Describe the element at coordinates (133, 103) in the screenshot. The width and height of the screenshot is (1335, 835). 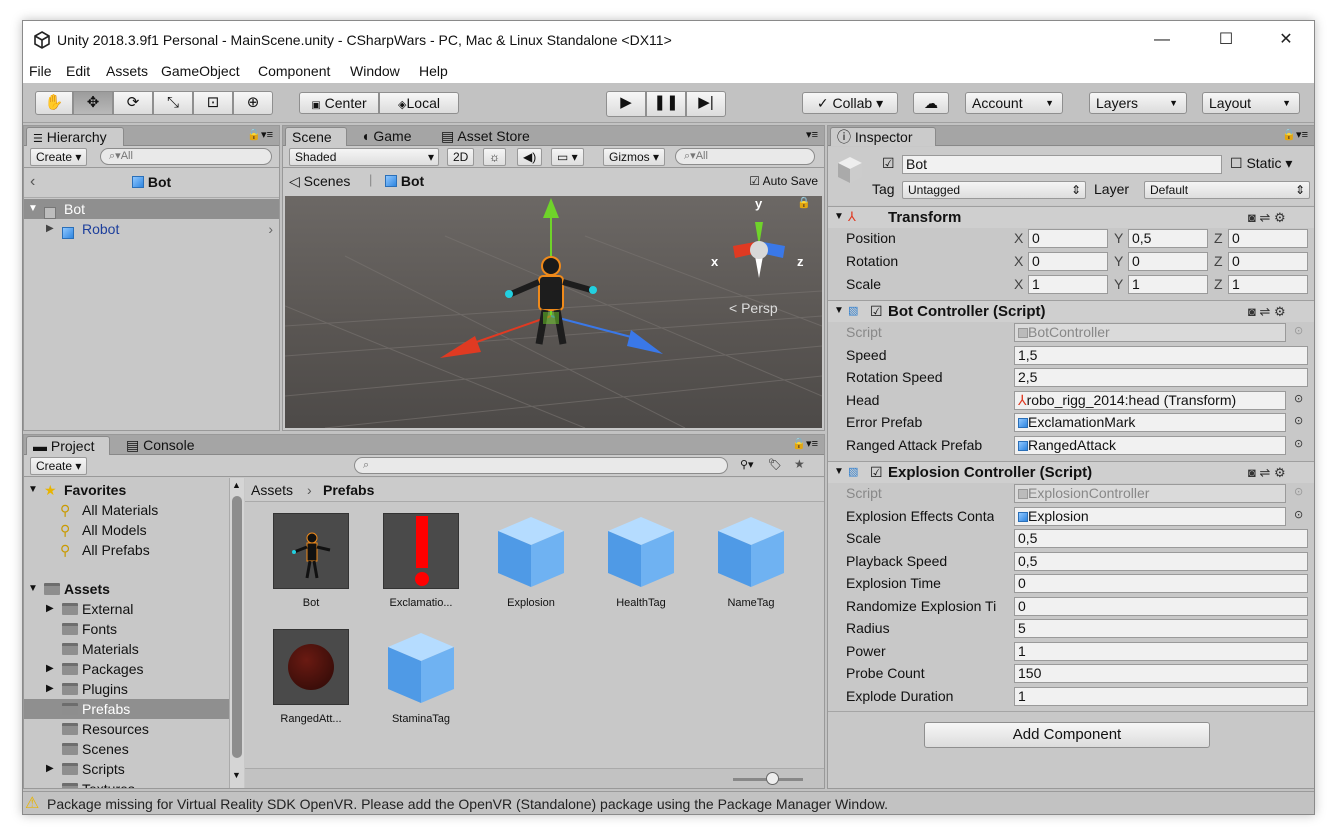
I see `rotate-tool-button: ⟳` at that location.